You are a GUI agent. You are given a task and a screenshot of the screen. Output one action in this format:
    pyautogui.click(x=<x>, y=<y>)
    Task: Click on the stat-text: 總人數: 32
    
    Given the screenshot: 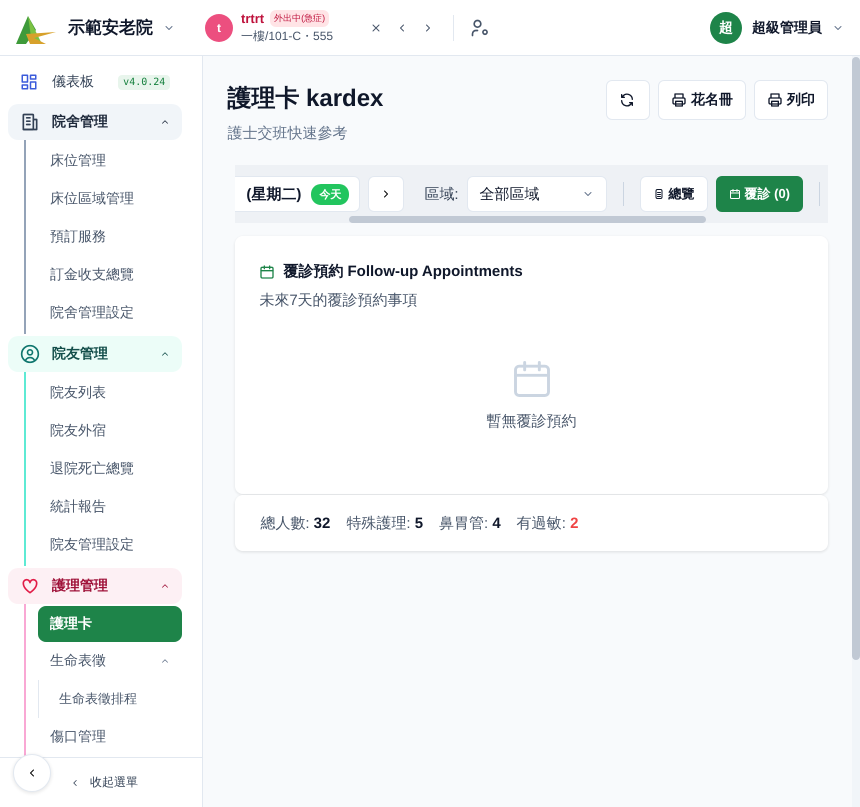 What is the action you would take?
    pyautogui.click(x=295, y=523)
    